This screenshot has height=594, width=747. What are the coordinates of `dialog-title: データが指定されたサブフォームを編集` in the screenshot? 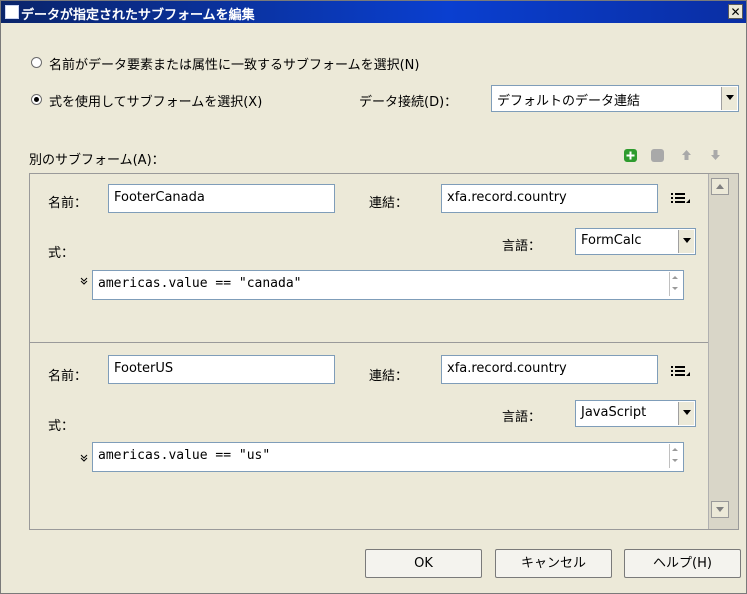 It's located at (138, 15).